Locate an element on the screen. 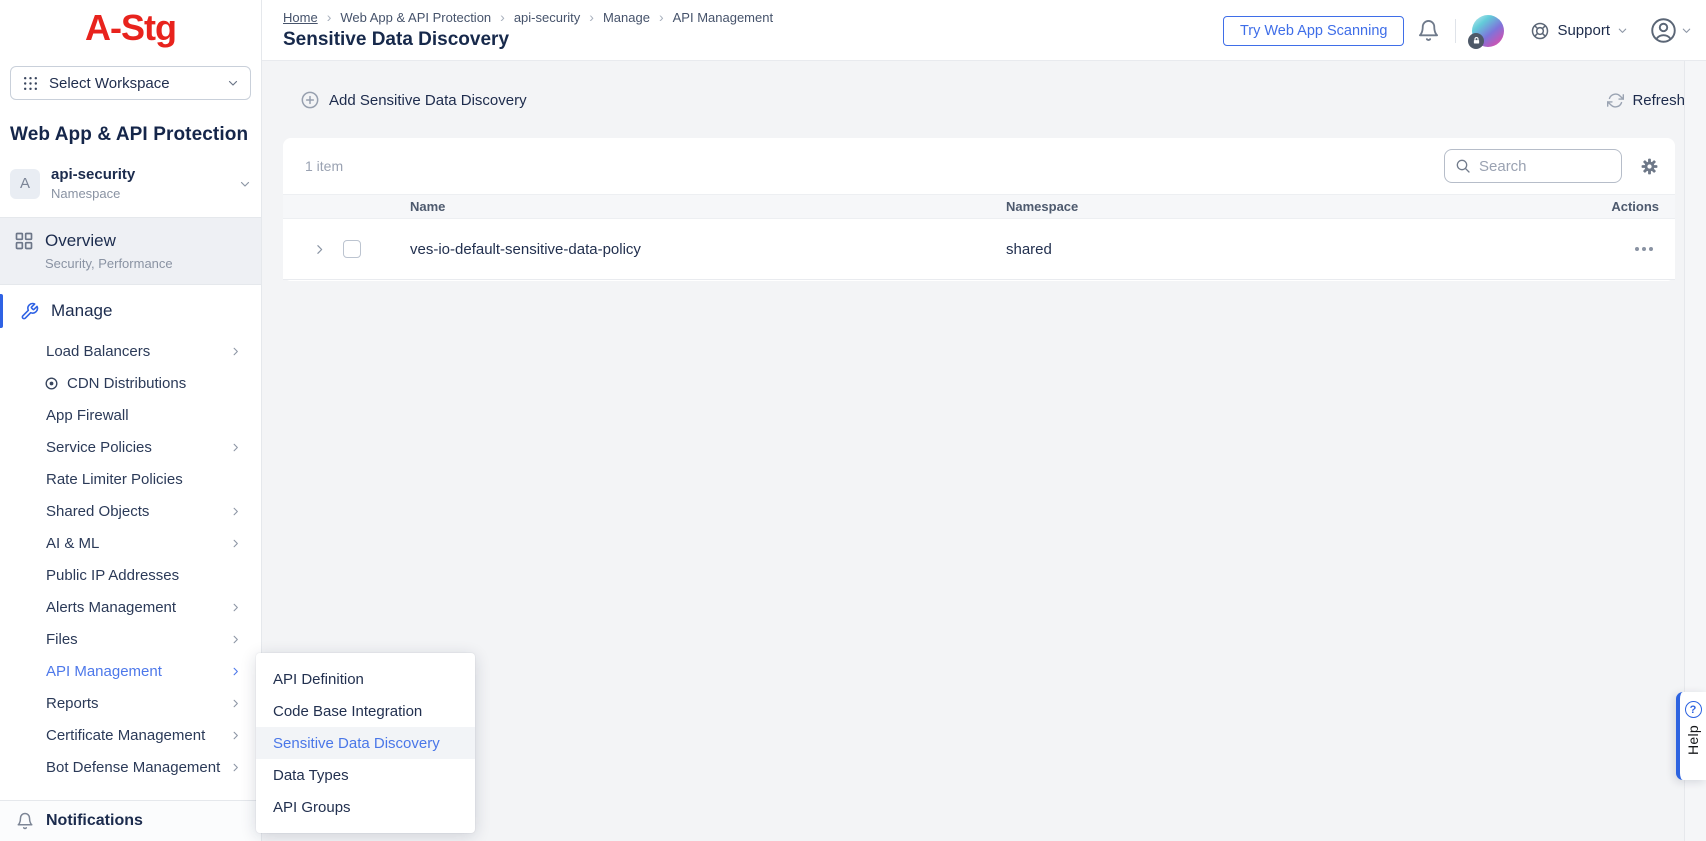 The image size is (1706, 841). flyout-item-data-types: Data Types is located at coordinates (365, 775).